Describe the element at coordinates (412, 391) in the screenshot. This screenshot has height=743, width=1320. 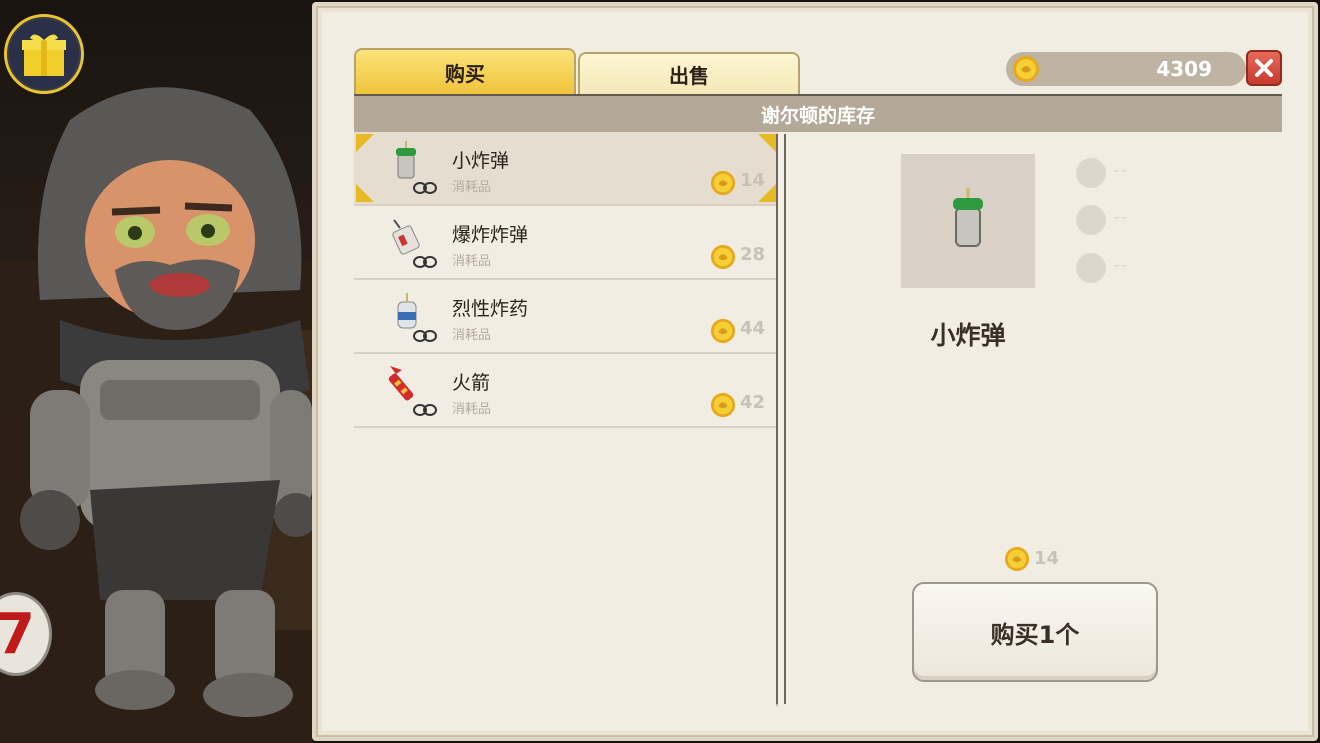
I see `rocket-icon` at that location.